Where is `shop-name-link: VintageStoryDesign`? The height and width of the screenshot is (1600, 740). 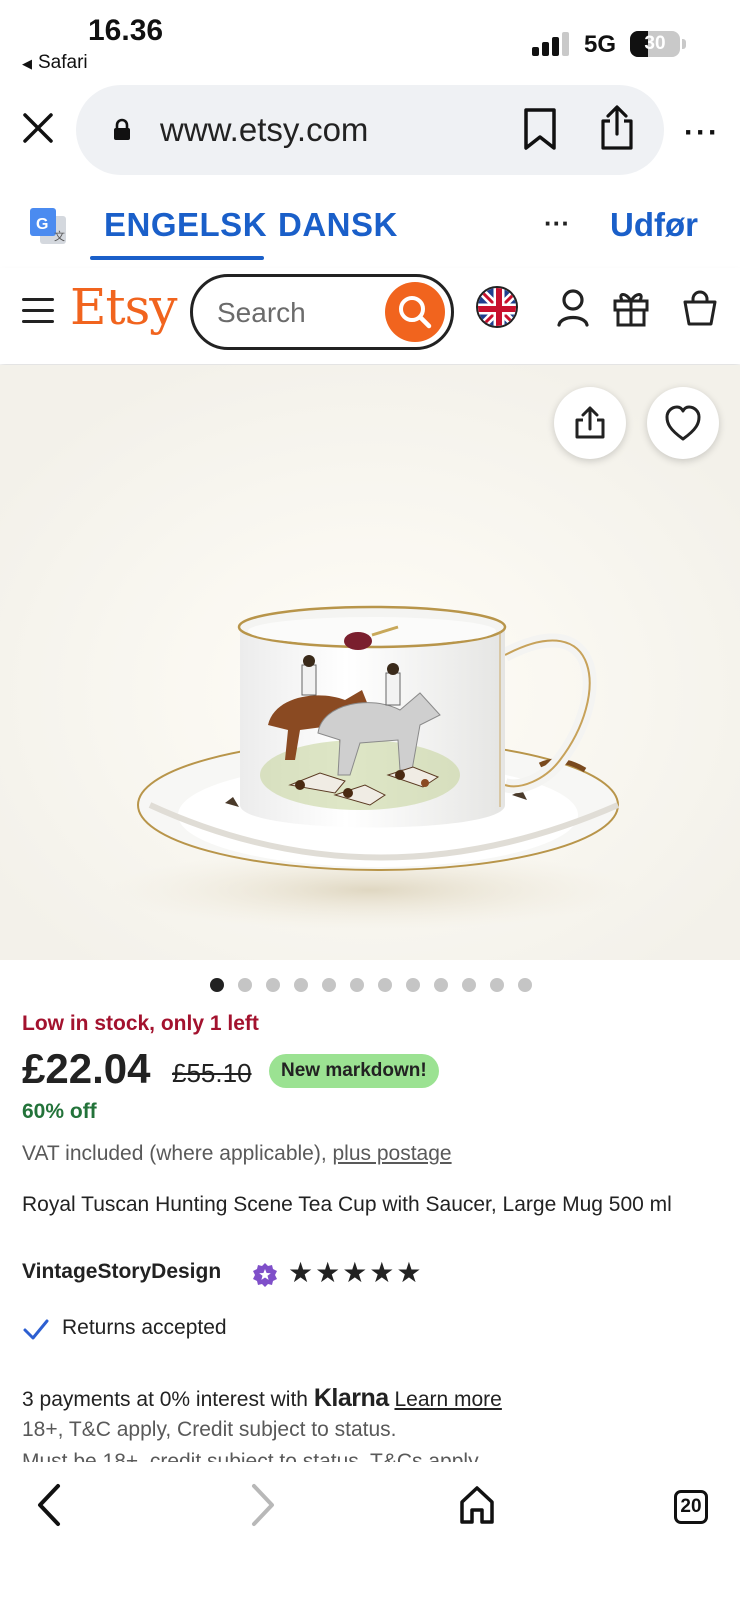
shop-name-link: VintageStoryDesign is located at coordinates (121, 1272).